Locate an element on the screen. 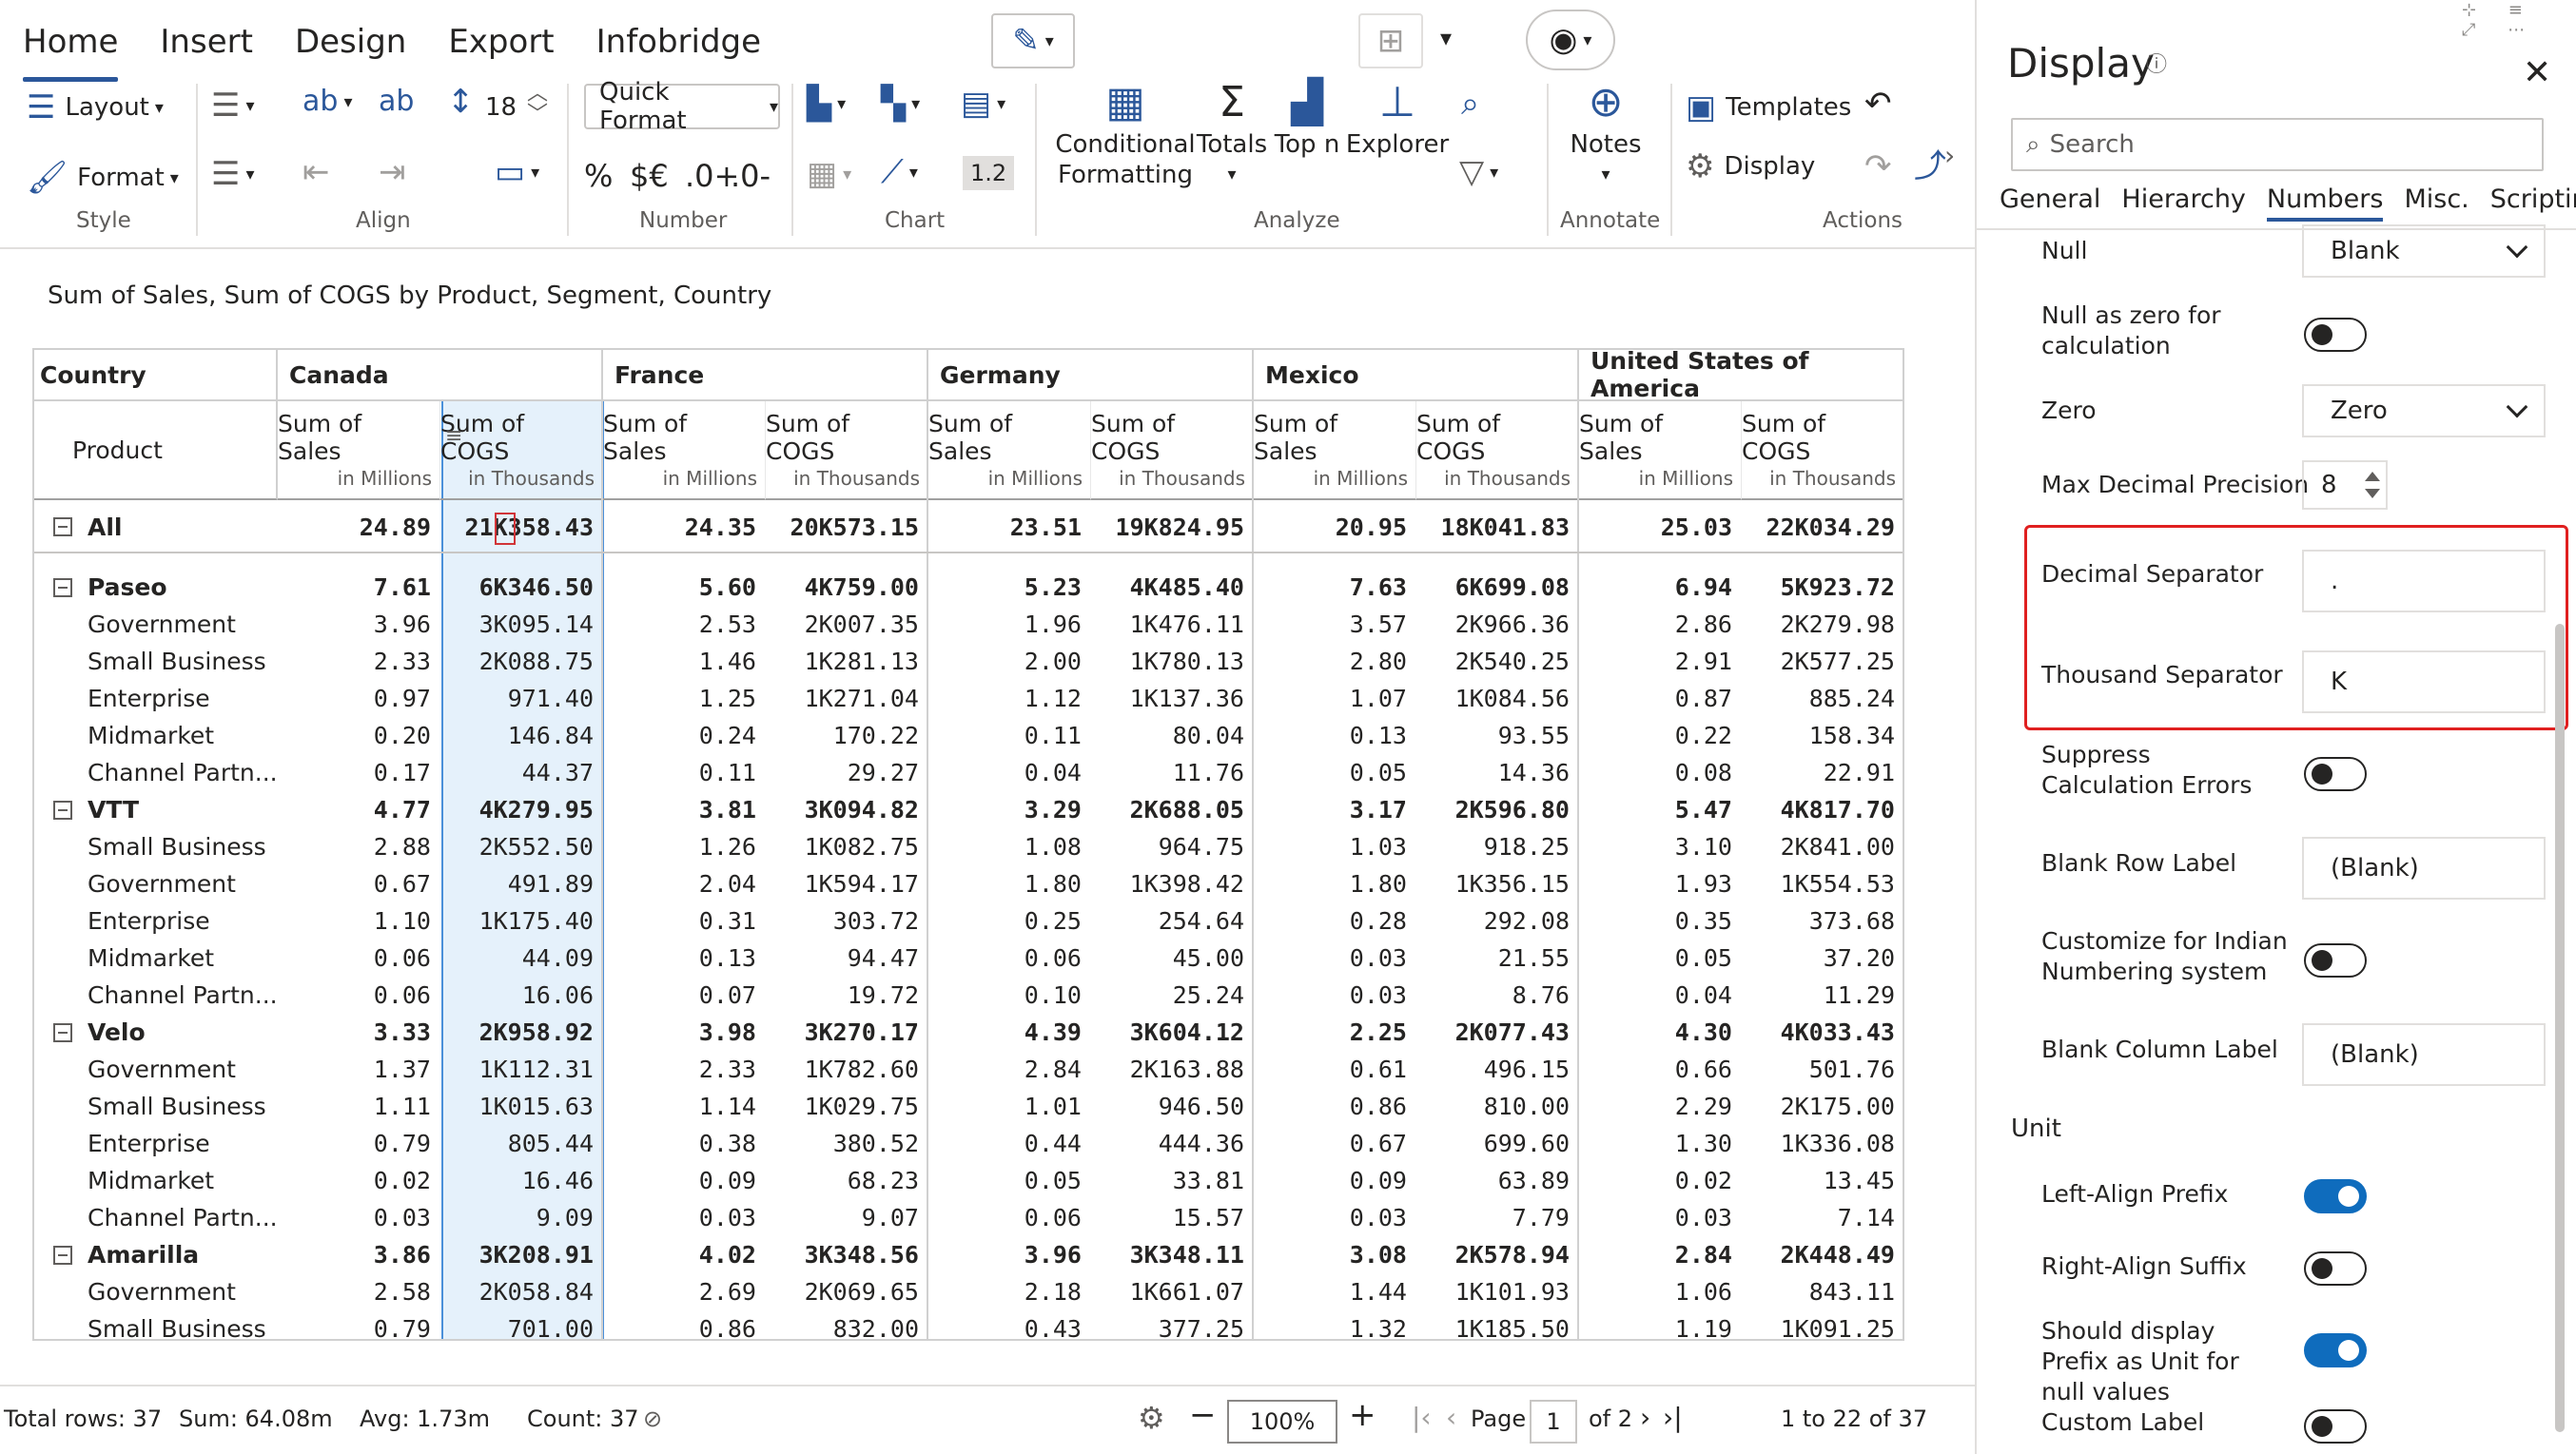 The image size is (2576, 1454). value-cell: 158.34 is located at coordinates (1823, 735).